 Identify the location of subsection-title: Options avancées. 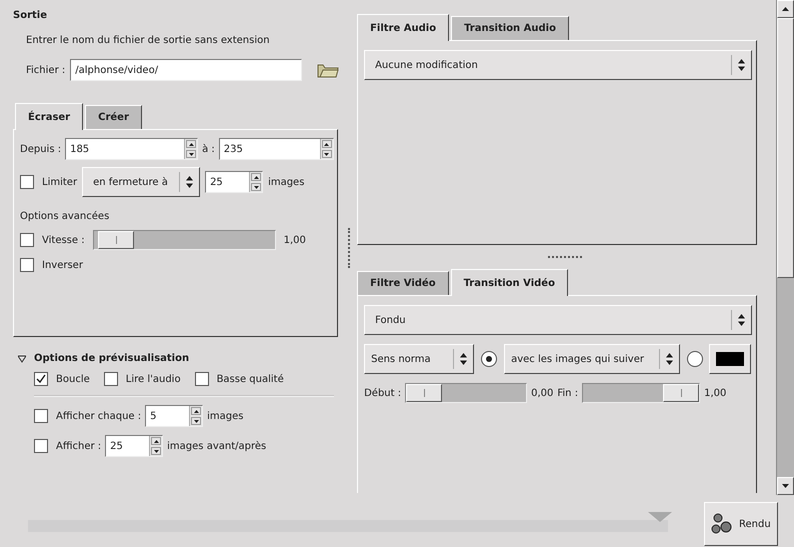
(65, 216).